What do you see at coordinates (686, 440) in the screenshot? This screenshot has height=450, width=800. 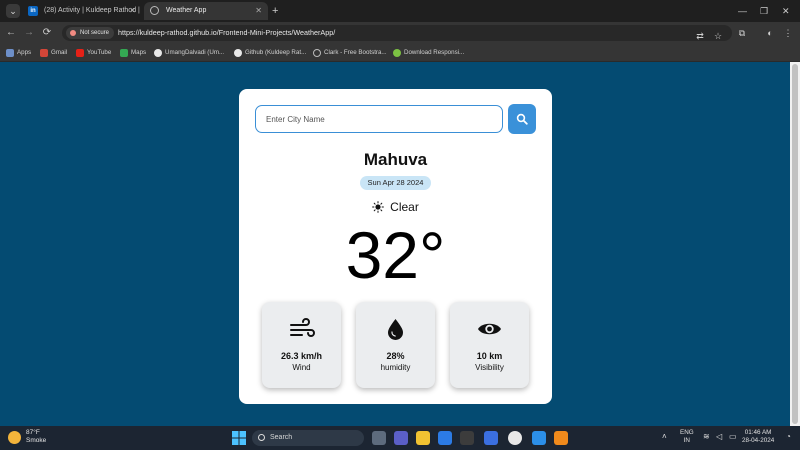 I see `region-code: IN` at bounding box center [686, 440].